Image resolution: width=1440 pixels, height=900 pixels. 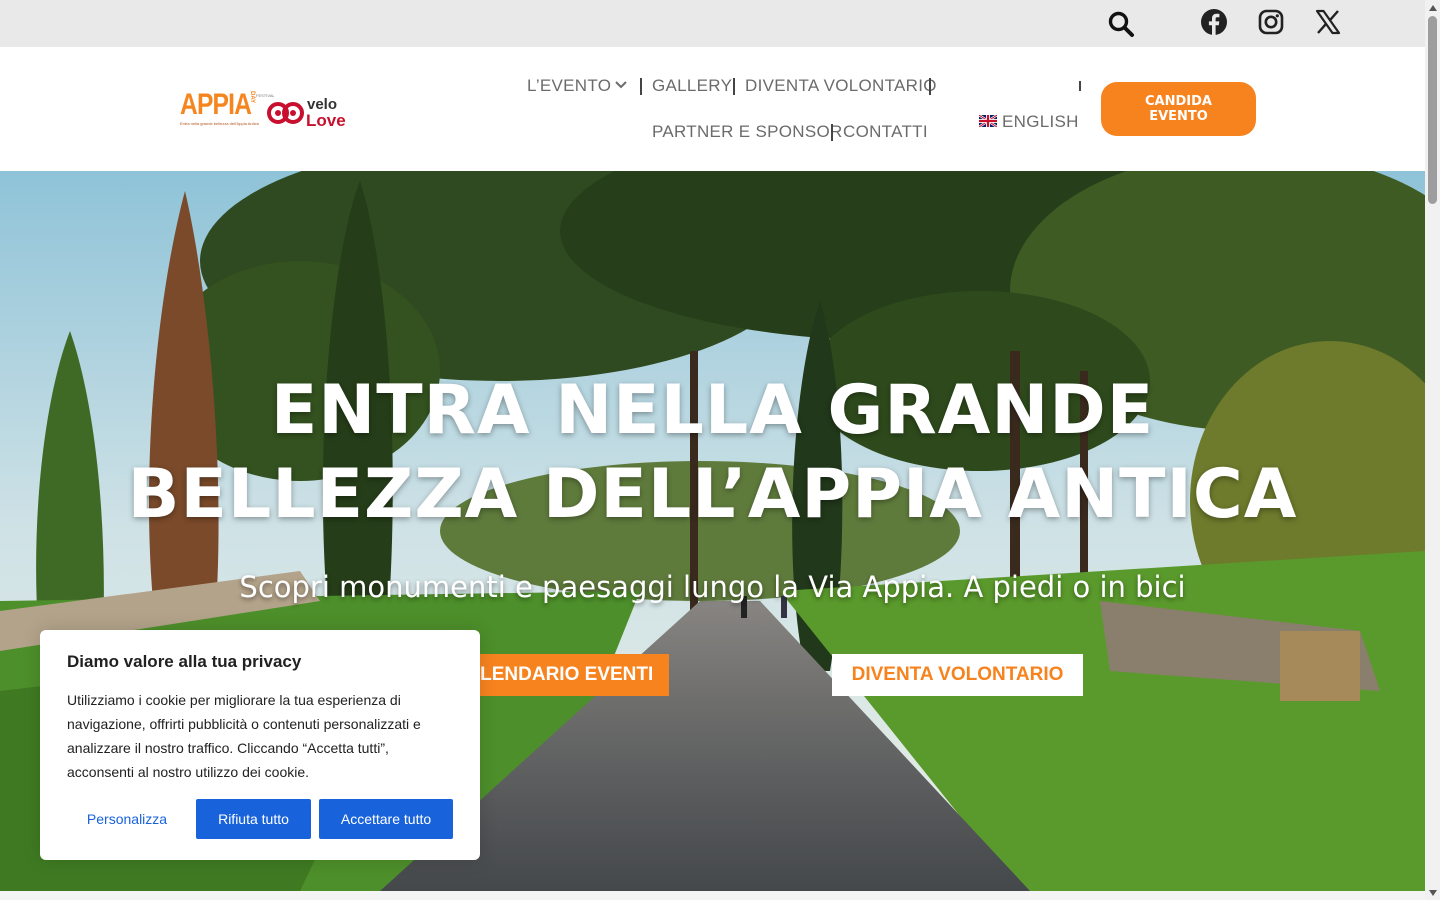 What do you see at coordinates (1432, 450) in the screenshot?
I see `page-scrollbar` at bounding box center [1432, 450].